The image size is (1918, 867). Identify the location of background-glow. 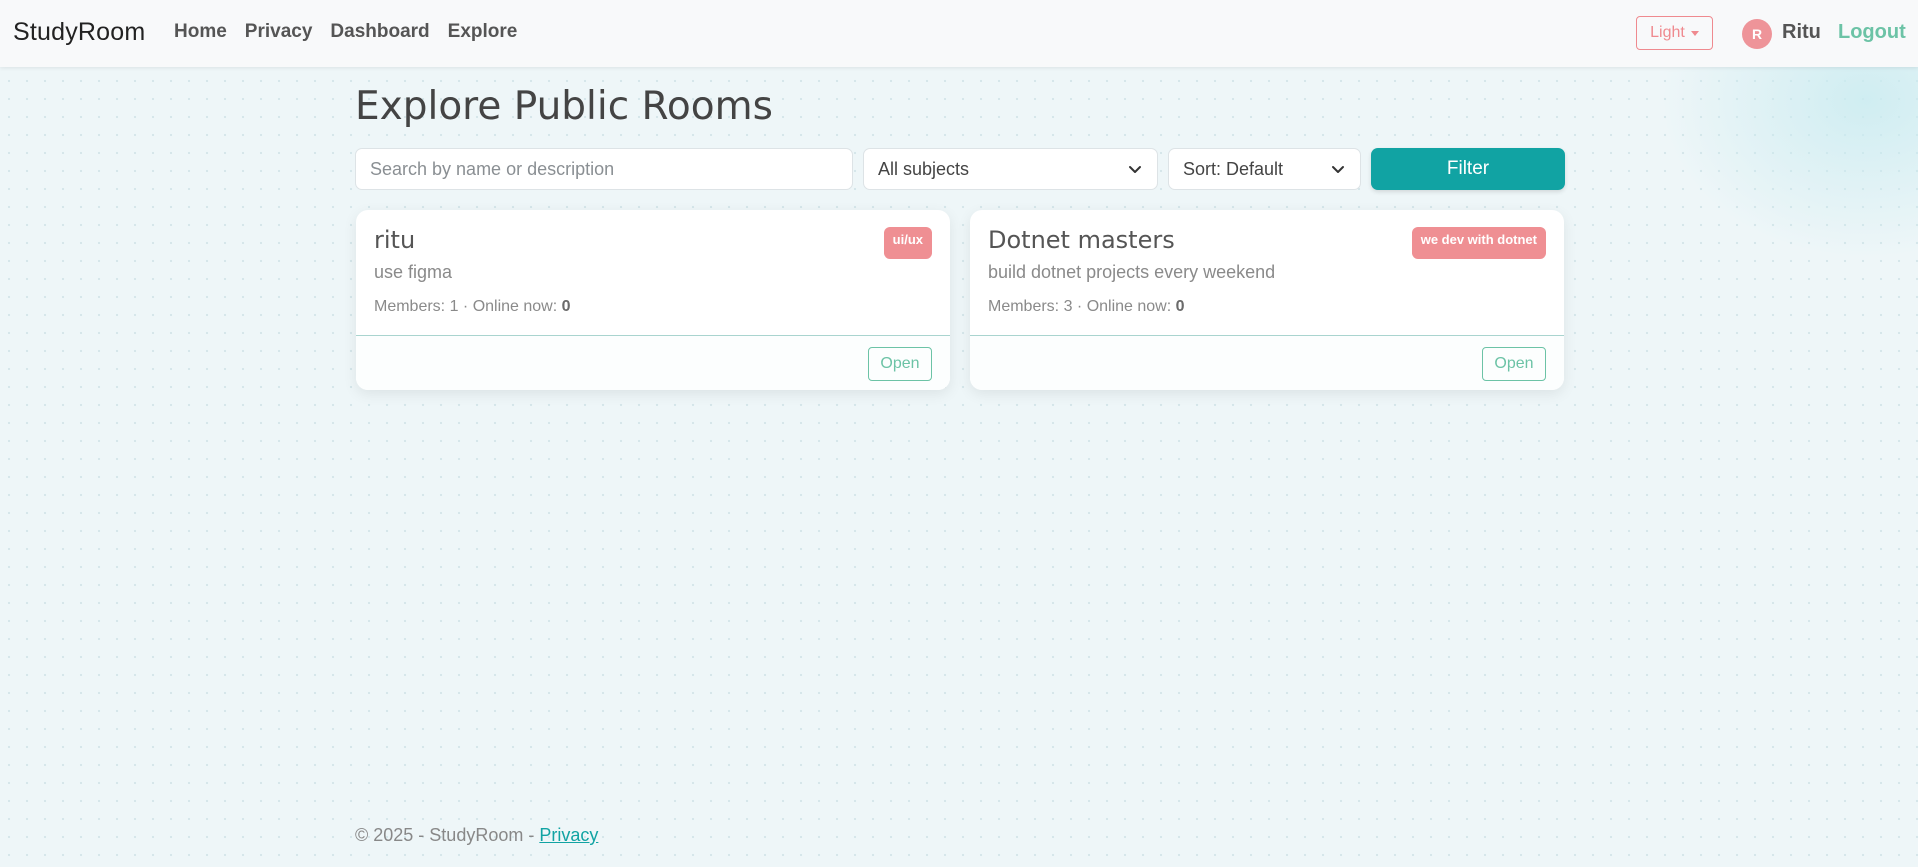
(1788, 160).